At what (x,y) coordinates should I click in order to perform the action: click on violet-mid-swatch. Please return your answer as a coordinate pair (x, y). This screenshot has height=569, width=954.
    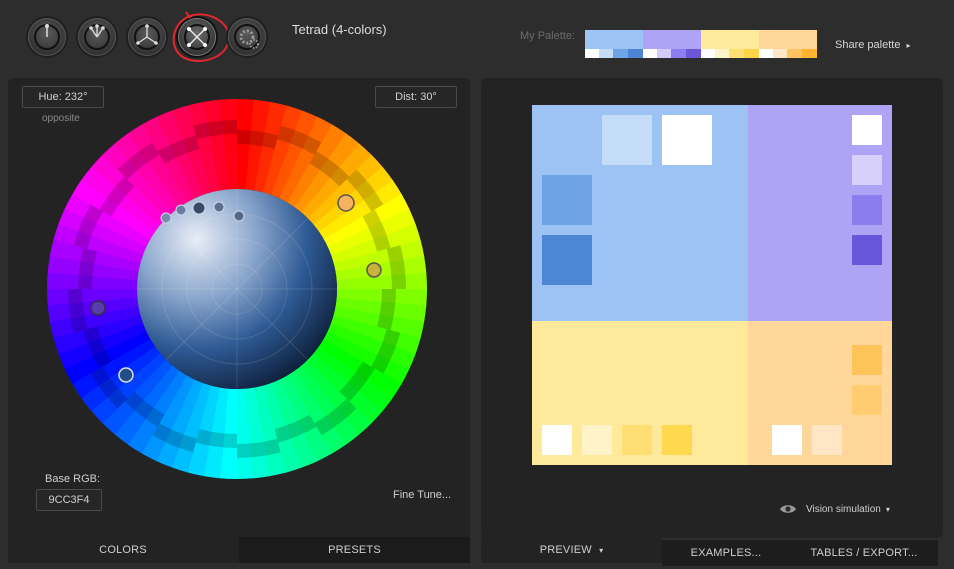
    Looking at the image, I should click on (867, 210).